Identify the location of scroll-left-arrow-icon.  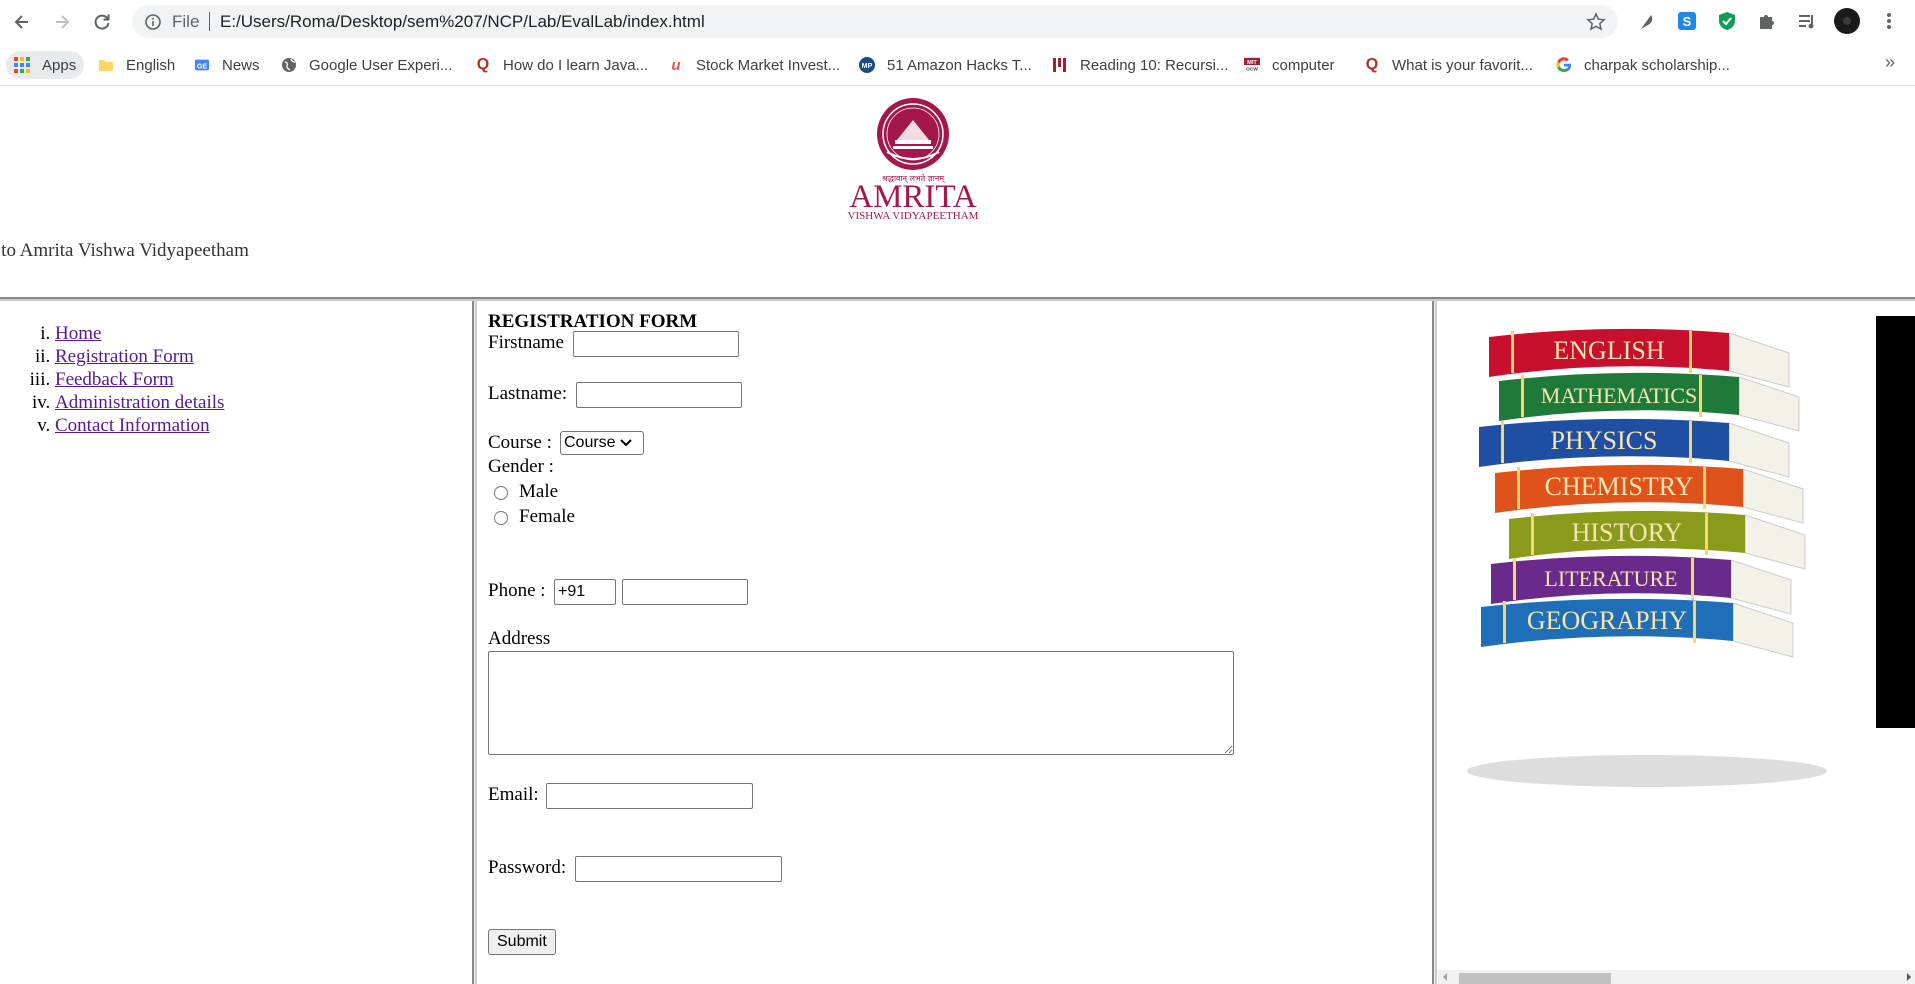
(1445, 977).